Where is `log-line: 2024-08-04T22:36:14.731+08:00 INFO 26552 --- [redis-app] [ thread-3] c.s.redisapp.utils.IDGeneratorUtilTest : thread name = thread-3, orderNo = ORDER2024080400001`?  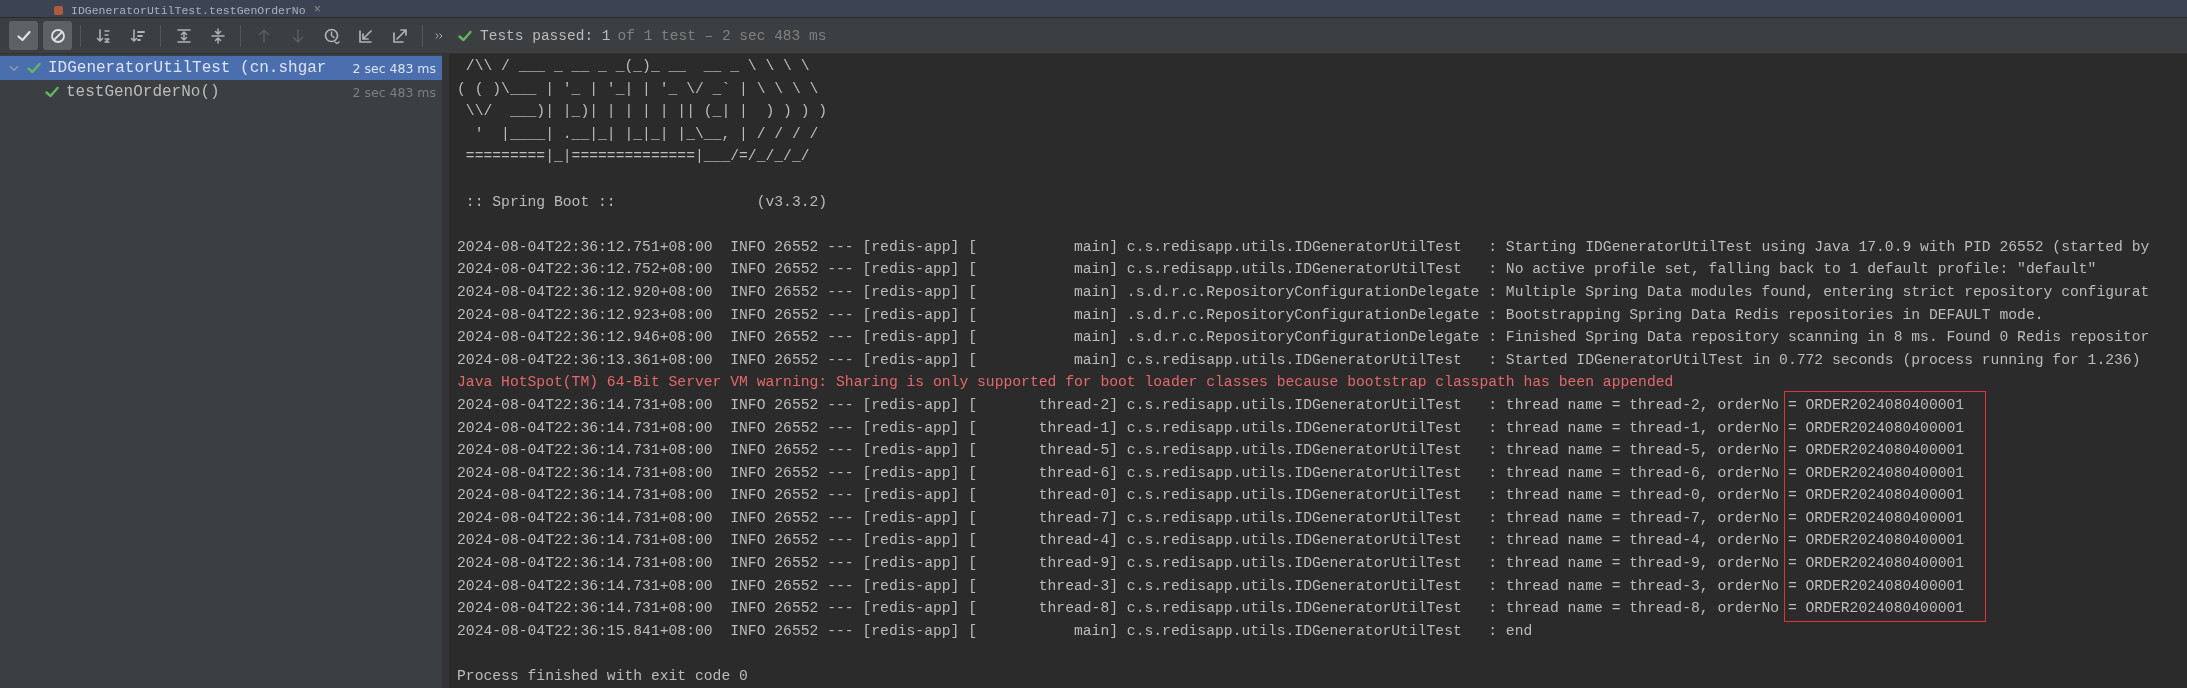
log-line: 2024-08-04T22:36:14.731+08:00 INFO 26552 --- [redis-app] [ thread-3] c.s.redisapp.utils.IDGeneratorUtilTest : thread name = thread-3, orderNo = ORDER2024080400001 is located at coordinates (1211, 586).